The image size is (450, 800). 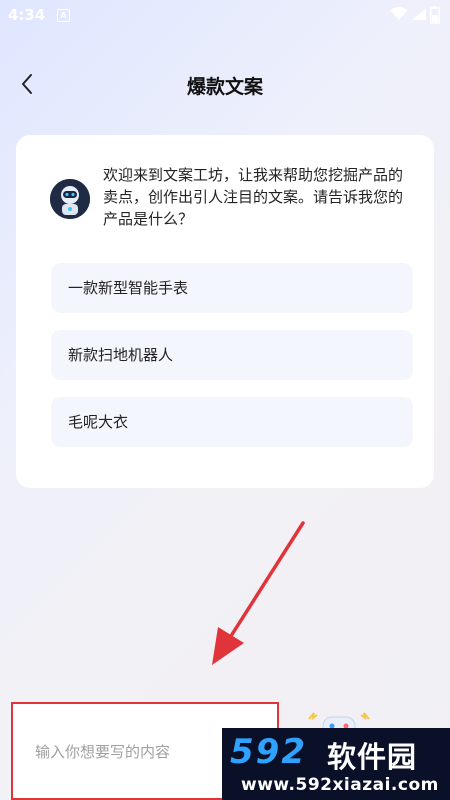 I want to click on page-title: 爆款文案, so click(x=224, y=87).